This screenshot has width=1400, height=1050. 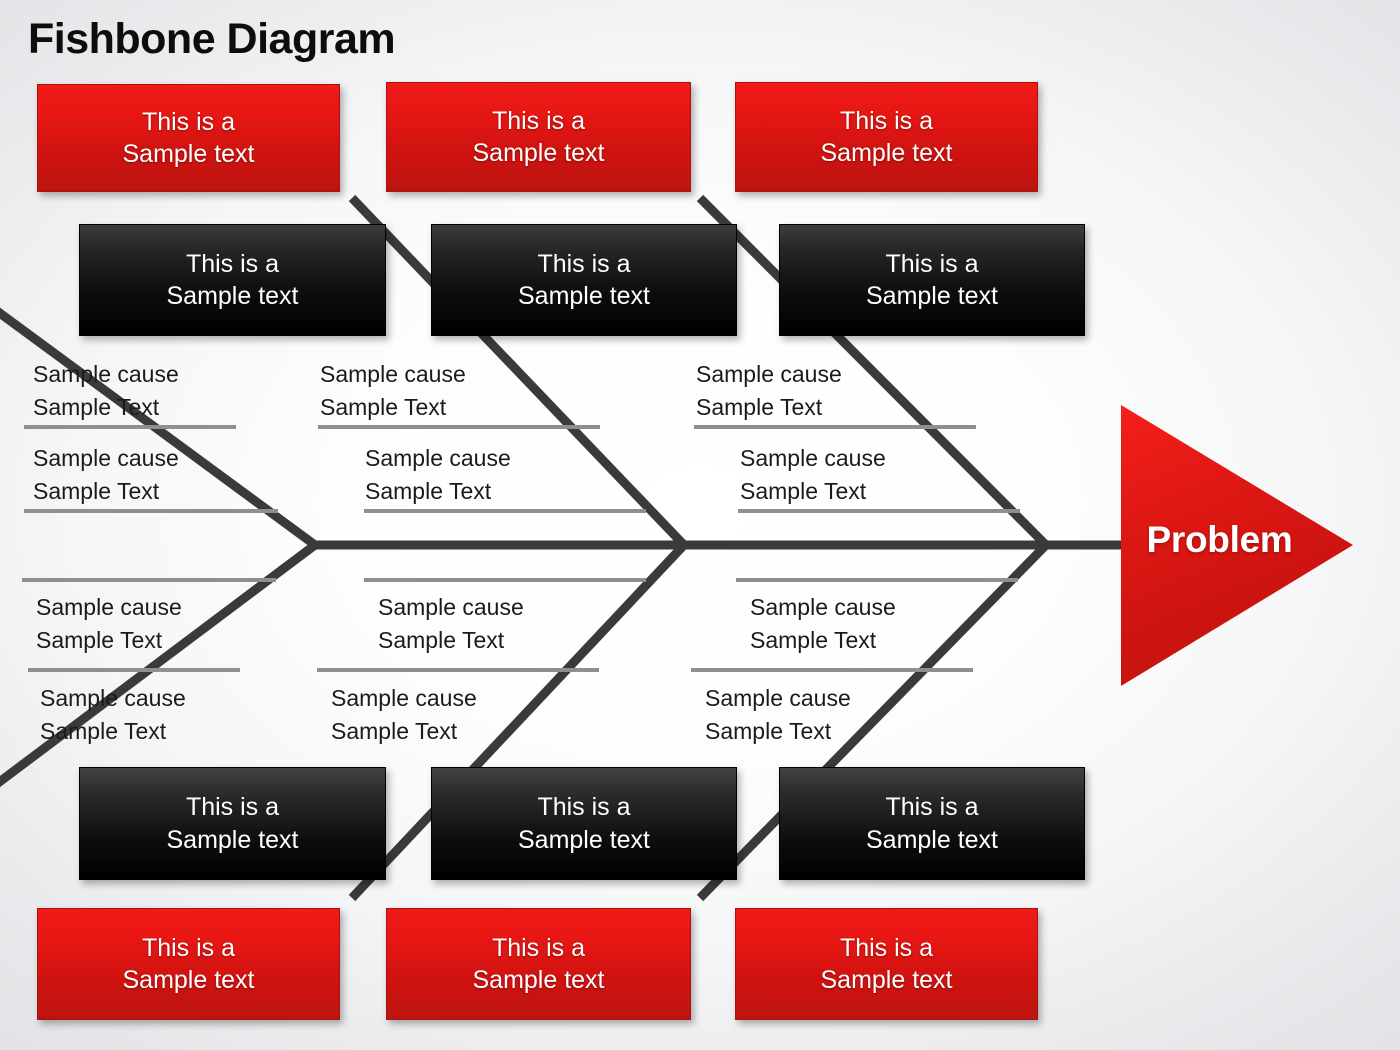 What do you see at coordinates (188, 964) in the screenshot?
I see `category-box-bottom-red-1: This is a Sample text` at bounding box center [188, 964].